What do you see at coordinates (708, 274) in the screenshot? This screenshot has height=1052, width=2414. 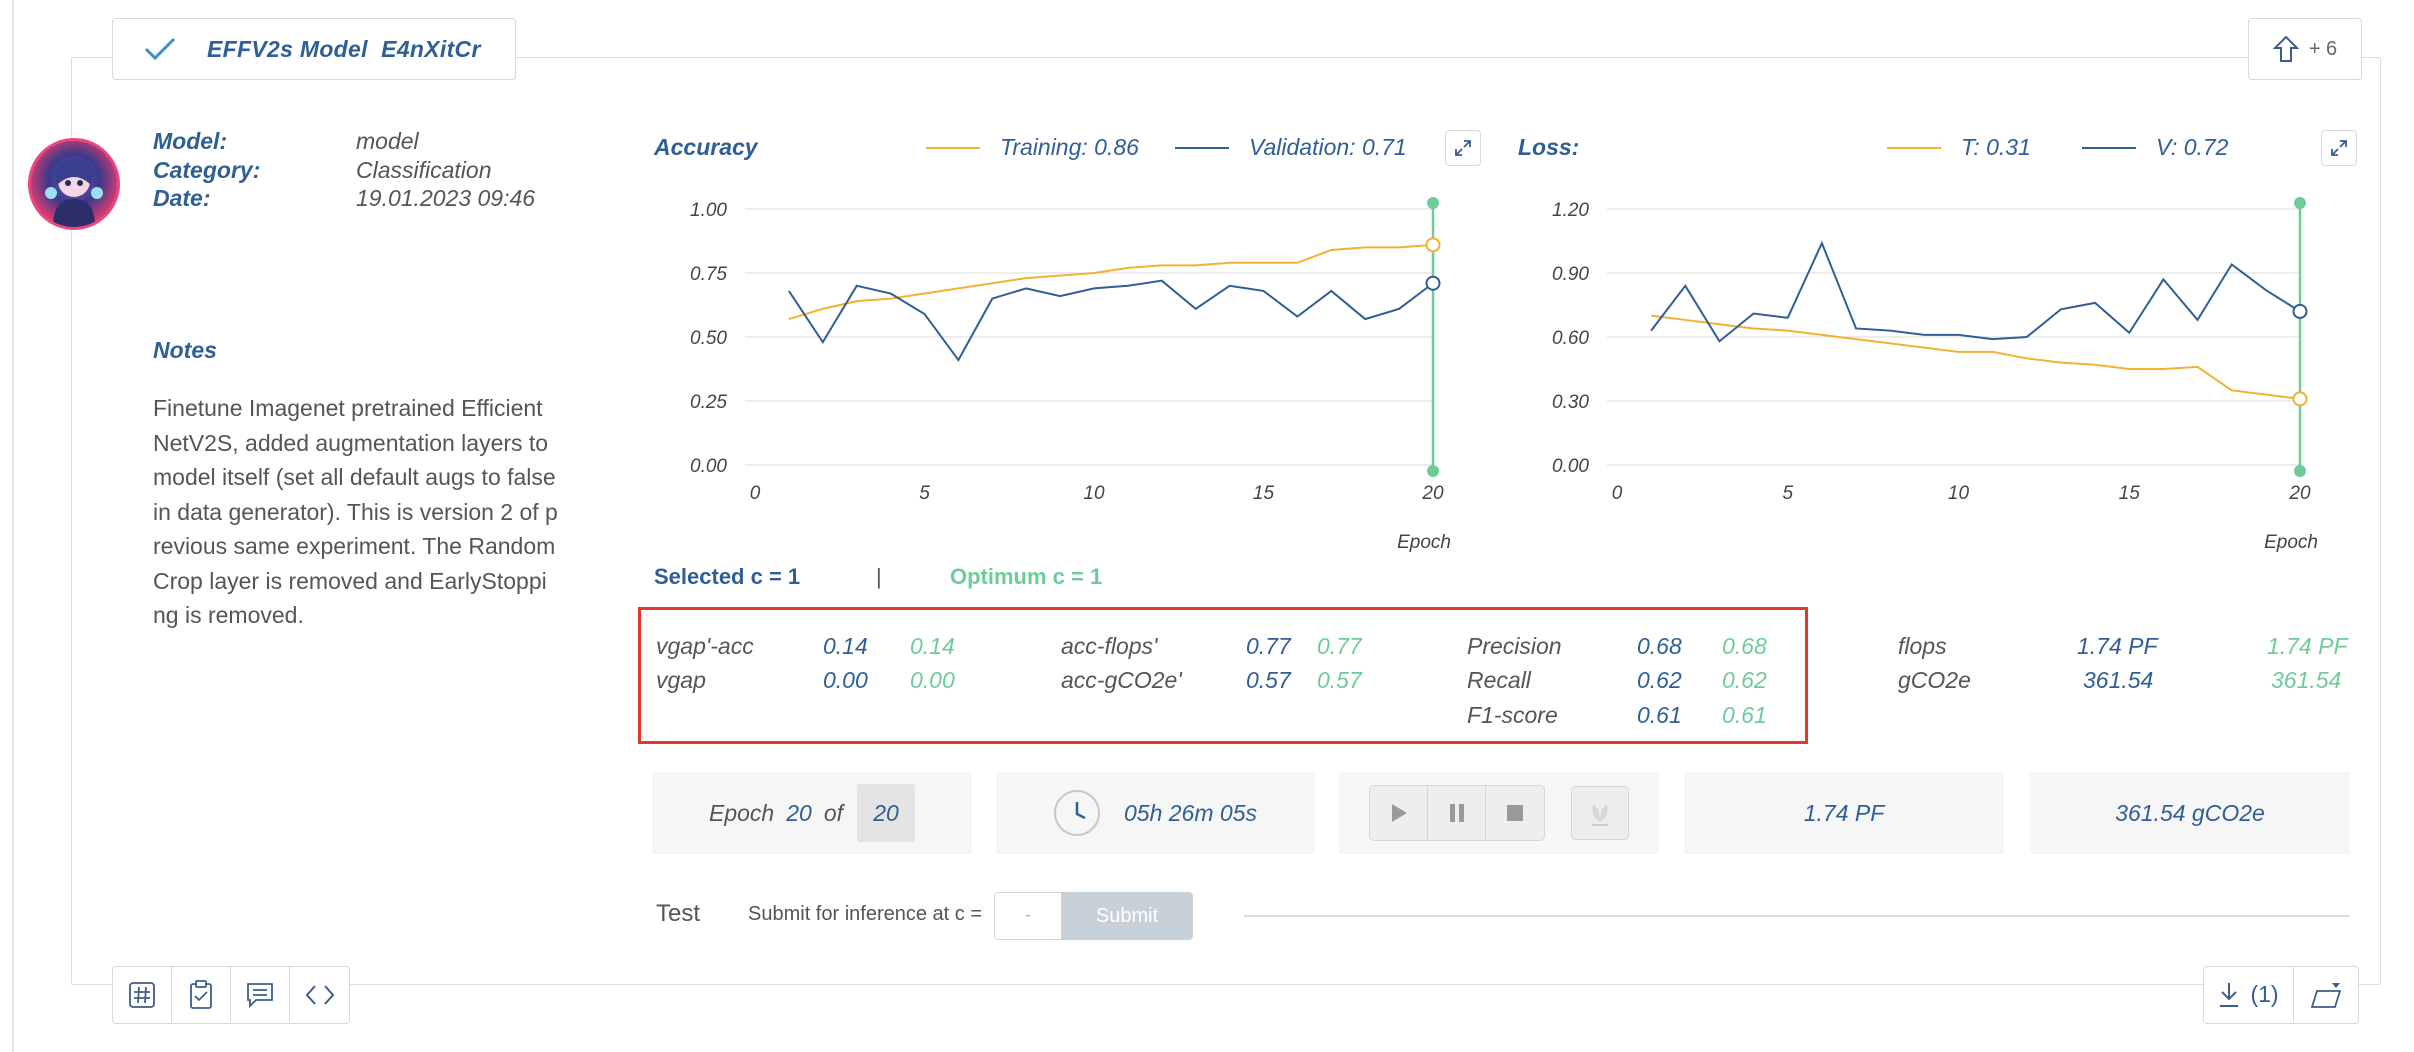 I see `accuracy-y-tick-label: 0.75` at bounding box center [708, 274].